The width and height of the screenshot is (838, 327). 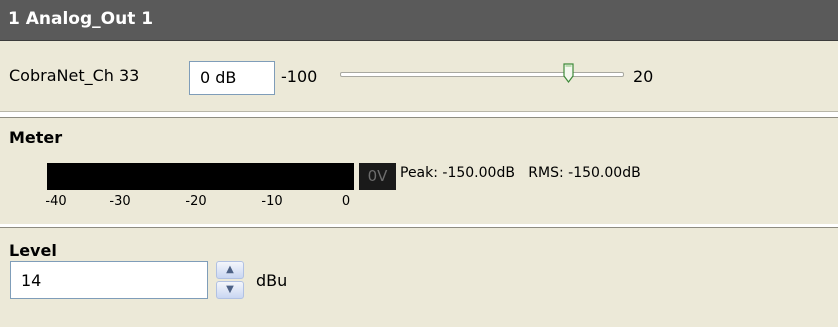 What do you see at coordinates (232, 78) in the screenshot?
I see `gain-input: 0 dB` at bounding box center [232, 78].